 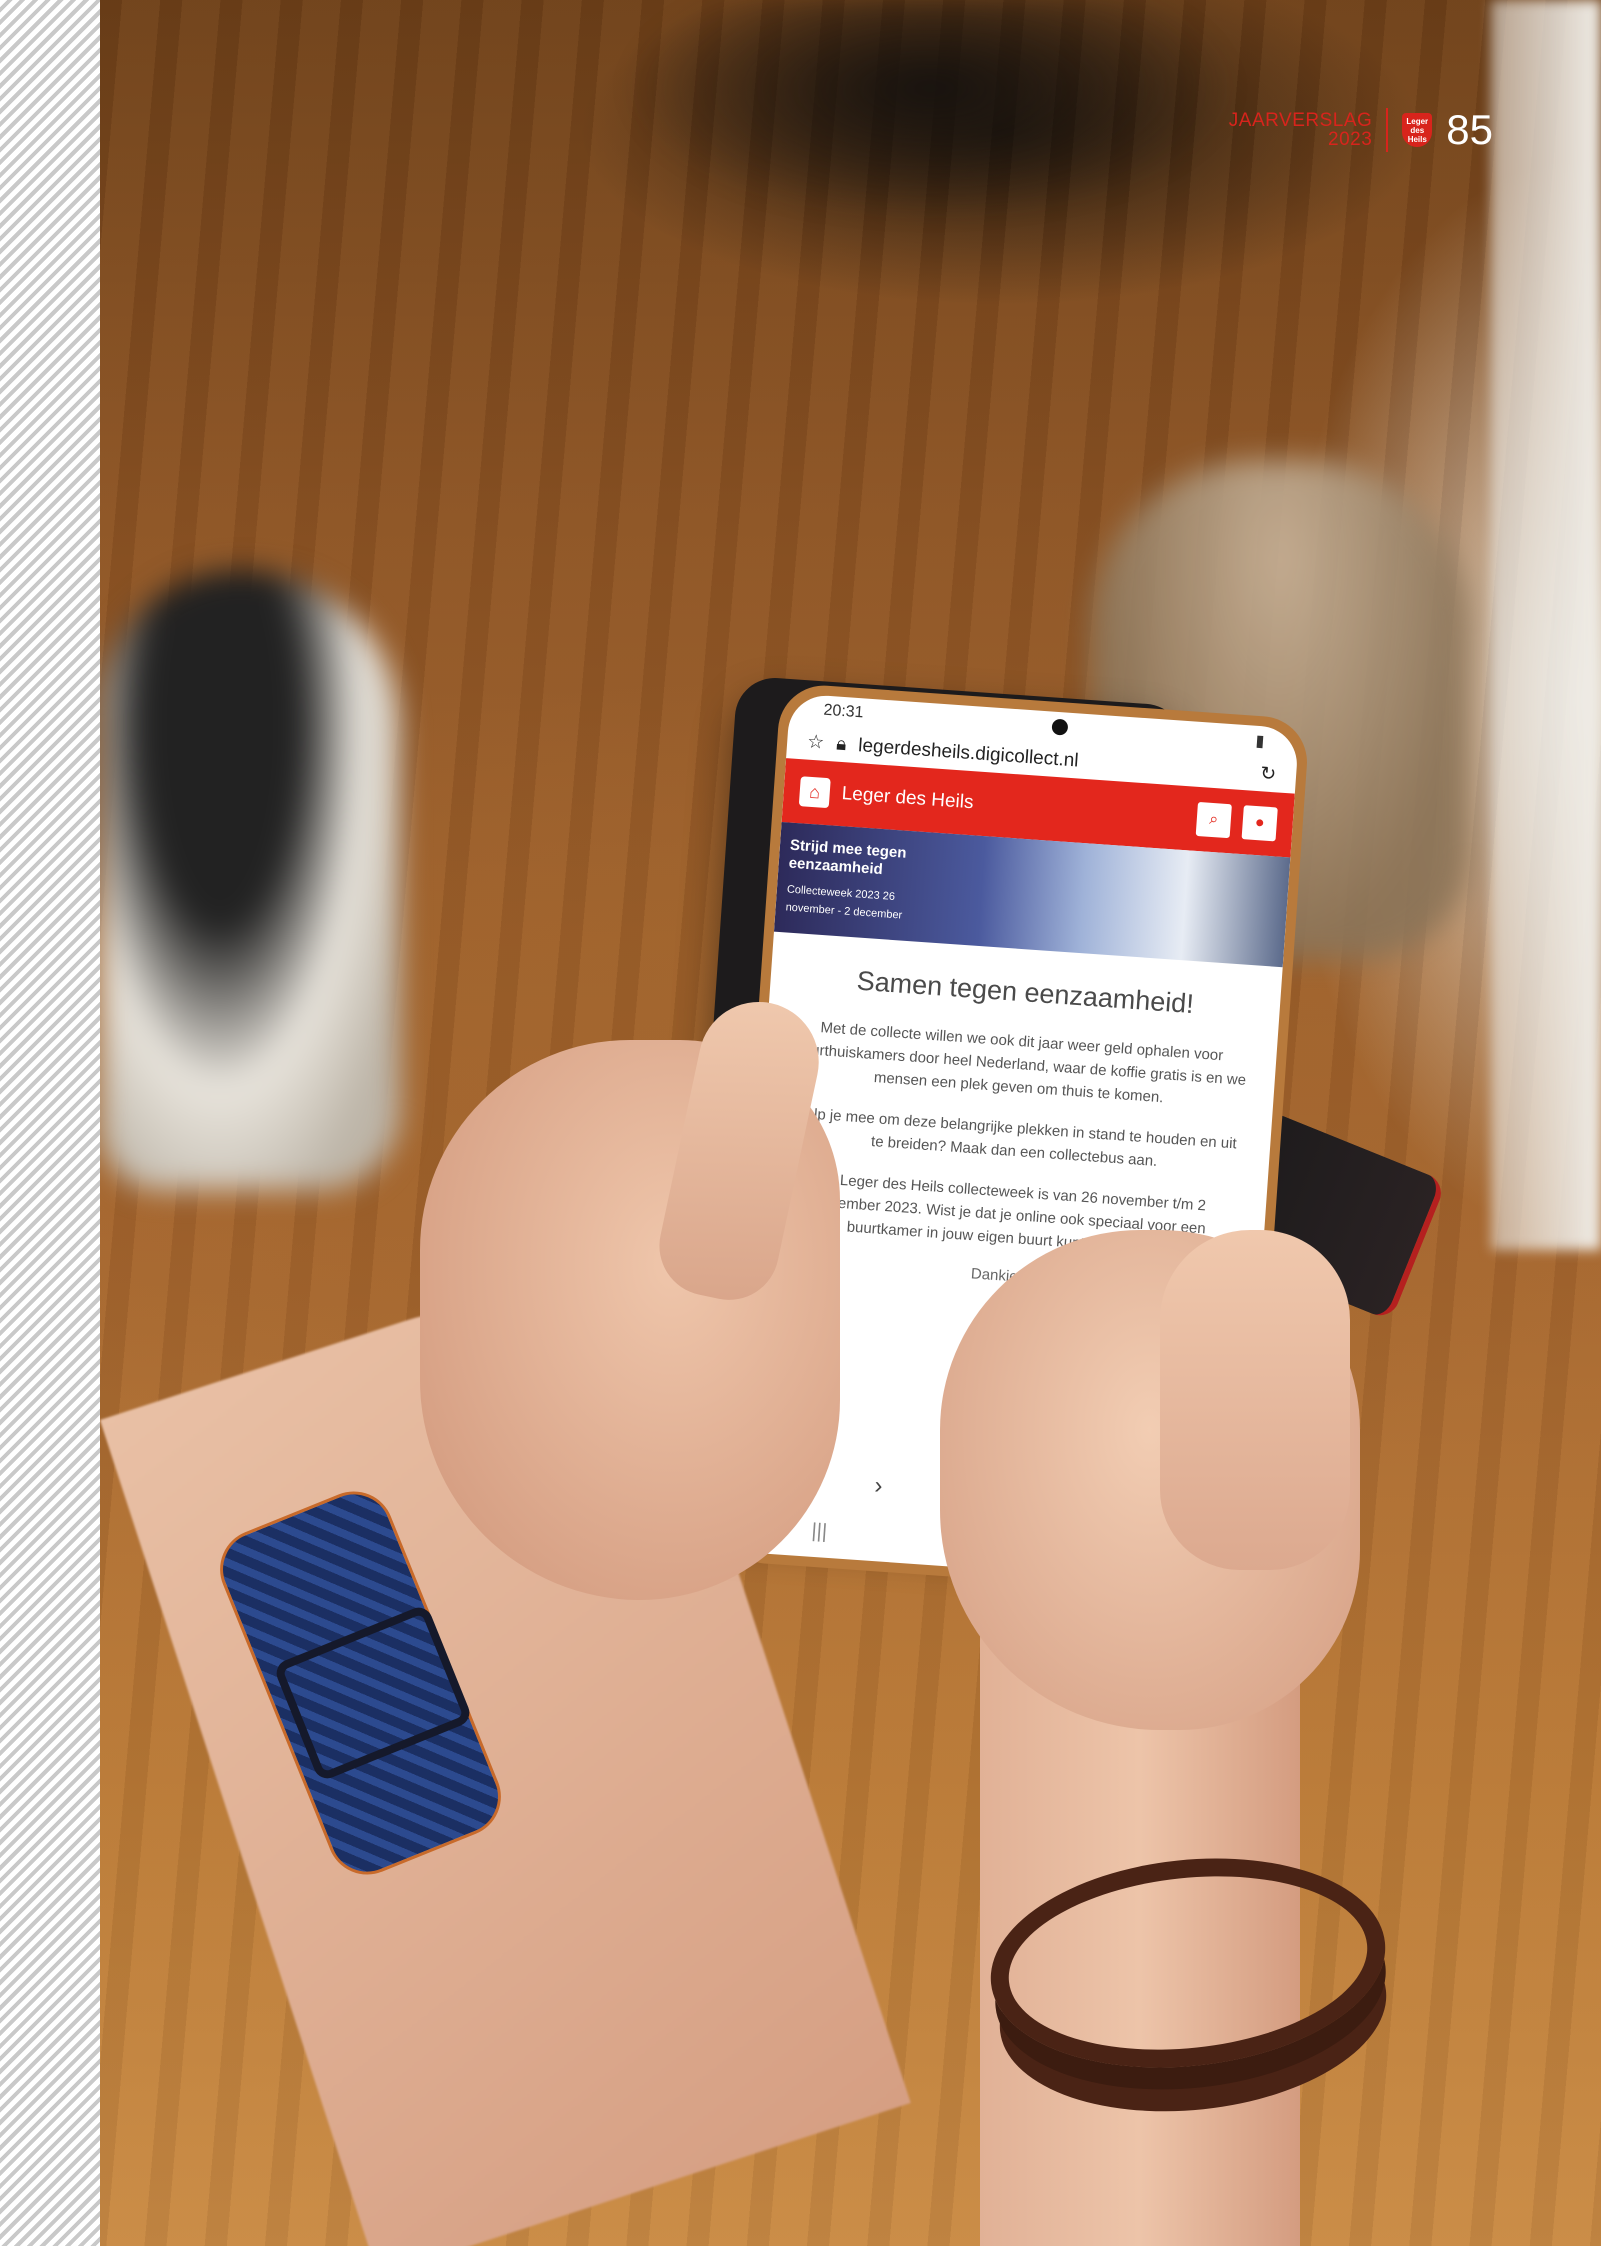 I want to click on search-icon: ⌕, so click(x=1213, y=820).